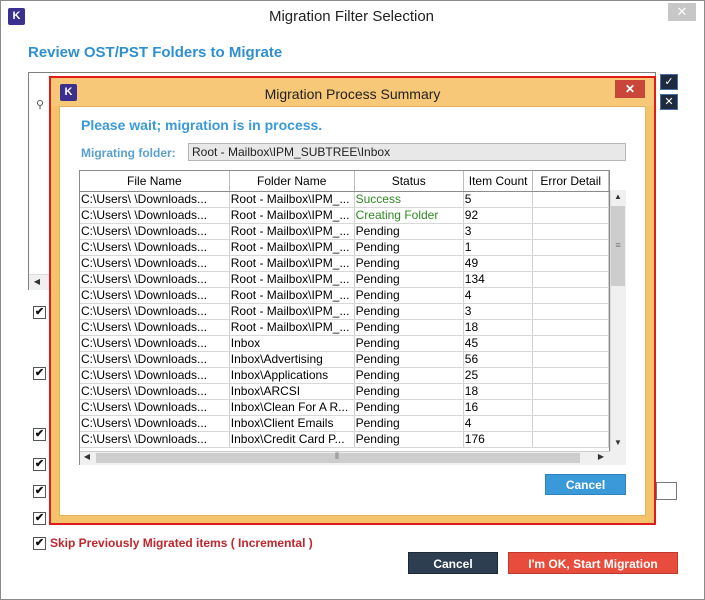 This screenshot has height=600, width=705. What do you see at coordinates (498, 279) in the screenshot?
I see `cell-item-count: 134` at bounding box center [498, 279].